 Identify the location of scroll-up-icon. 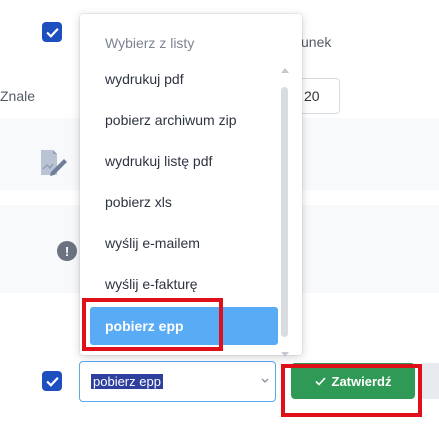
(285, 70).